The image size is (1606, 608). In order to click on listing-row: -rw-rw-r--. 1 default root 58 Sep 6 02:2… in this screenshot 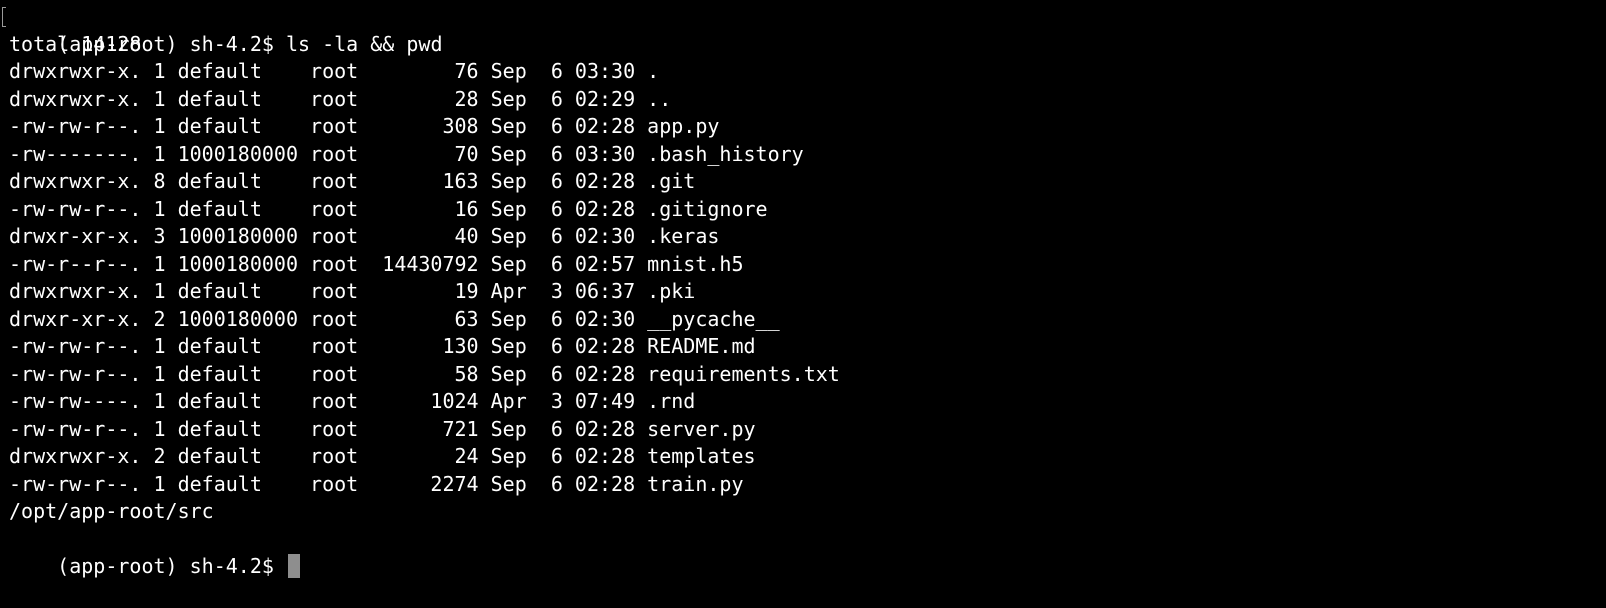, I will do `click(424, 373)`.